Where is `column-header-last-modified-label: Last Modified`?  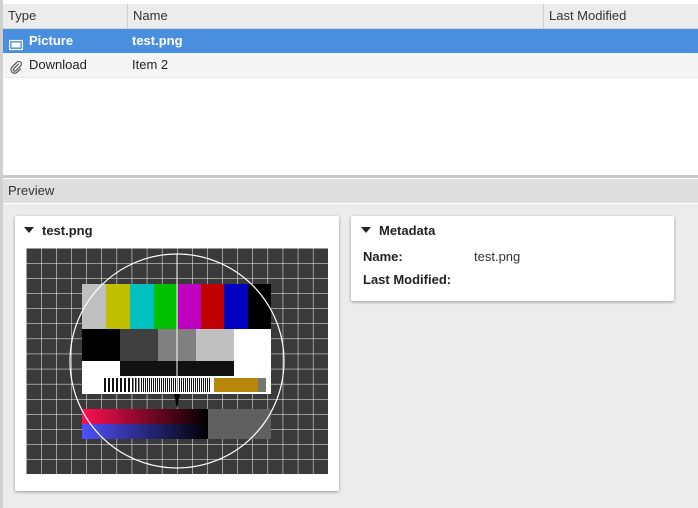
column-header-last-modified-label: Last Modified is located at coordinates (588, 15).